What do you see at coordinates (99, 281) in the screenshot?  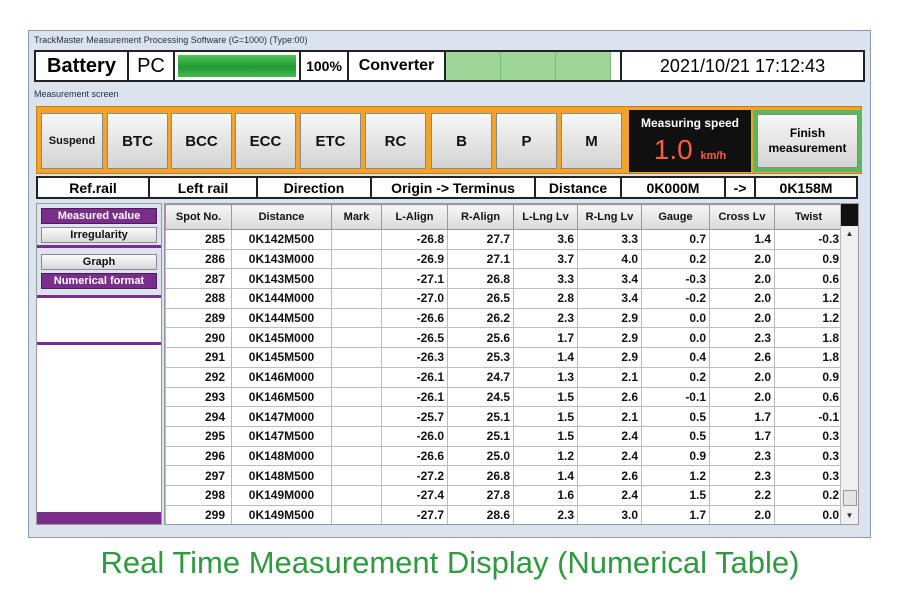 I see `numerical-format-tab: Numerical format` at bounding box center [99, 281].